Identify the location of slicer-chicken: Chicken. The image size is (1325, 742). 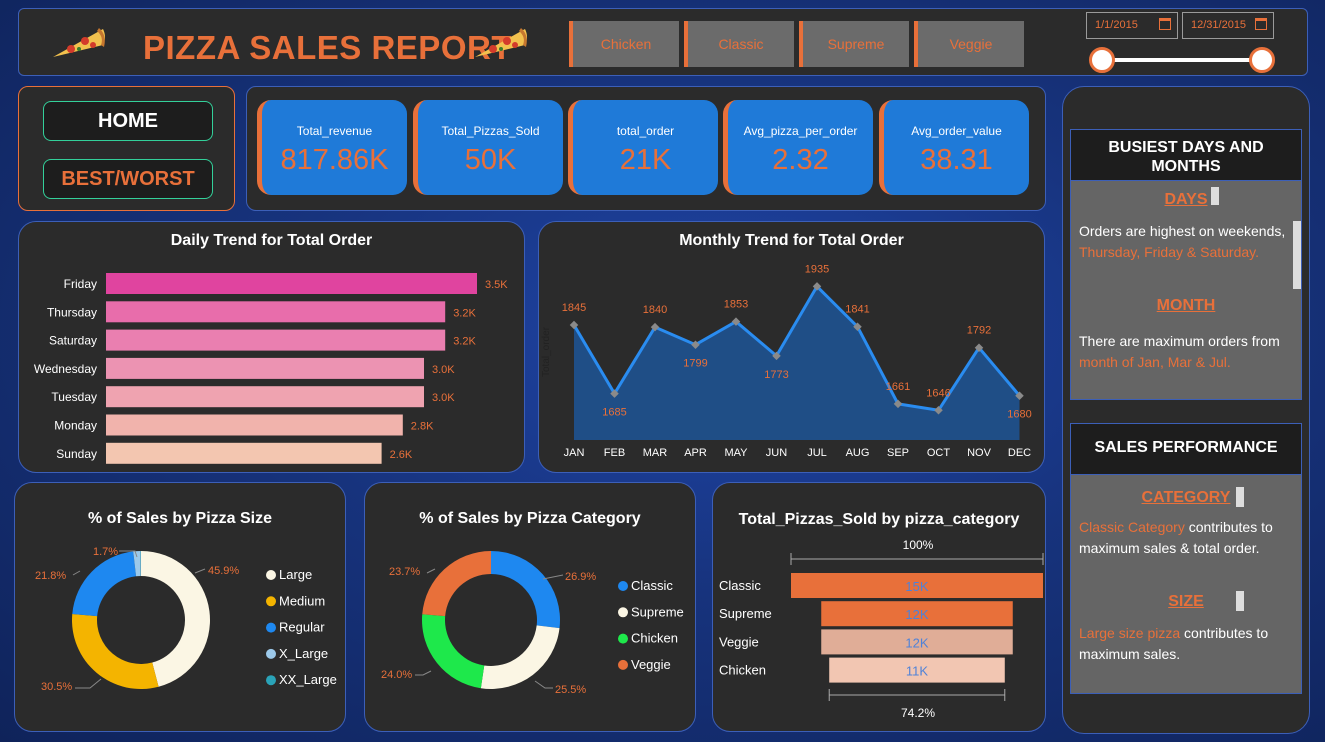
(624, 44).